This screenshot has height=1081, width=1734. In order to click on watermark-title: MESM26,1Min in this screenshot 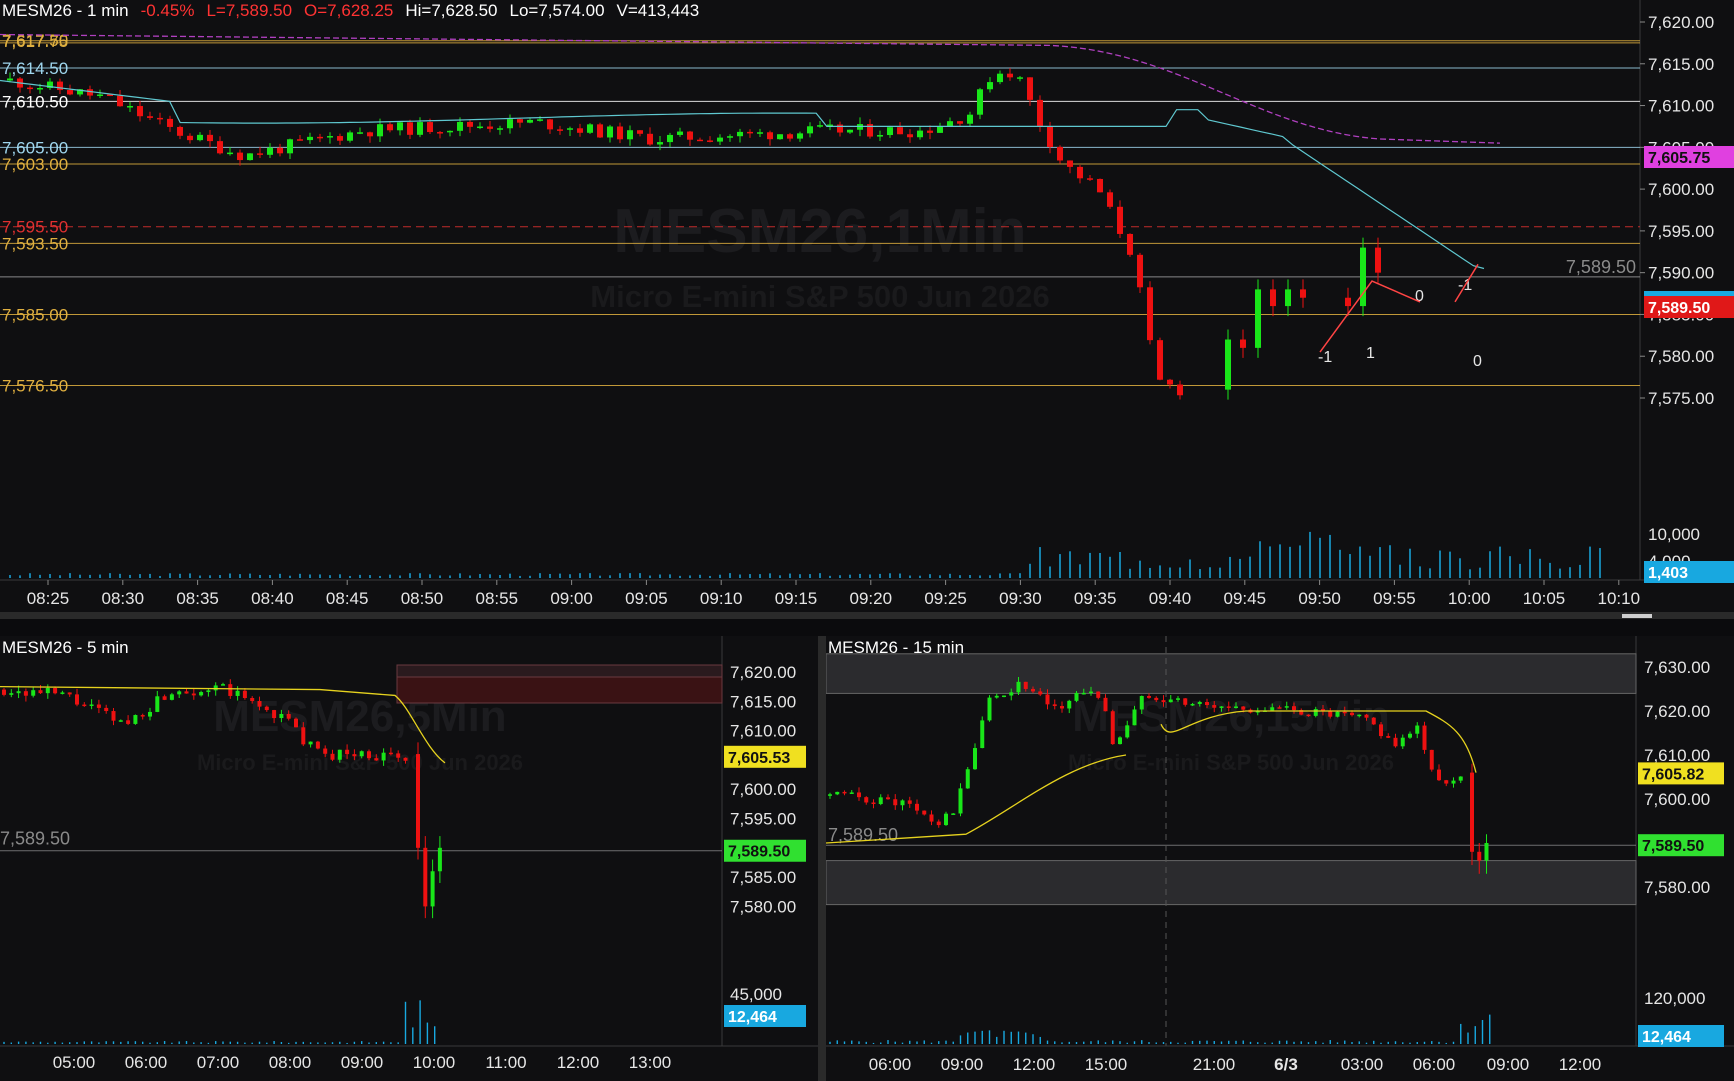, I will do `click(819, 231)`.